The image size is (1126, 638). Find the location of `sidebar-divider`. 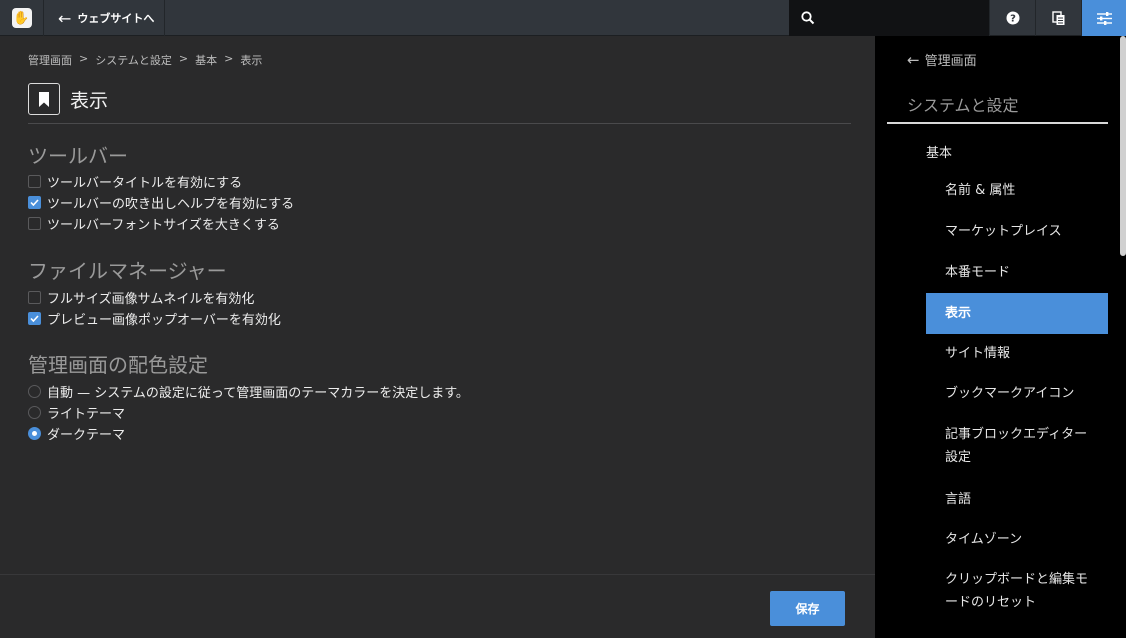

sidebar-divider is located at coordinates (997, 123).